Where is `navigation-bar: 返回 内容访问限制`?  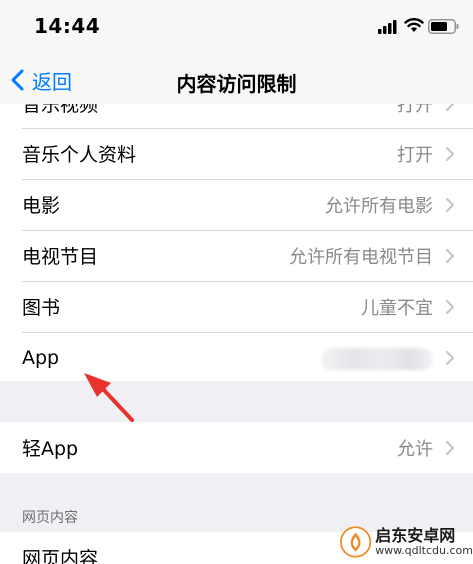 navigation-bar: 返回 内容访问限制 is located at coordinates (236, 80).